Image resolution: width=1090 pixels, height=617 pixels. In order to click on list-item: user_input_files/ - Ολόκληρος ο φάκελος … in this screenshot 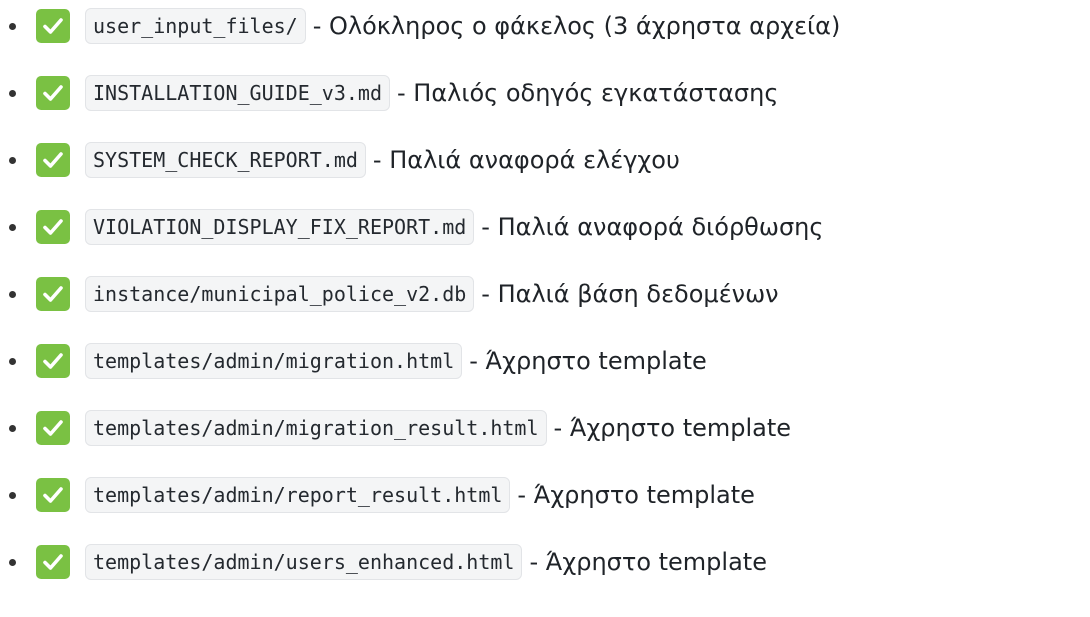, I will do `click(420, 26)`.